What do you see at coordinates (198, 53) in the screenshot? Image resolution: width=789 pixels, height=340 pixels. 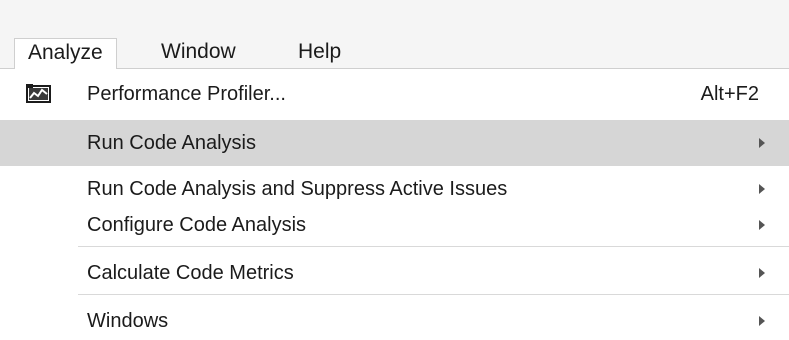 I see `menubar-window: Window` at bounding box center [198, 53].